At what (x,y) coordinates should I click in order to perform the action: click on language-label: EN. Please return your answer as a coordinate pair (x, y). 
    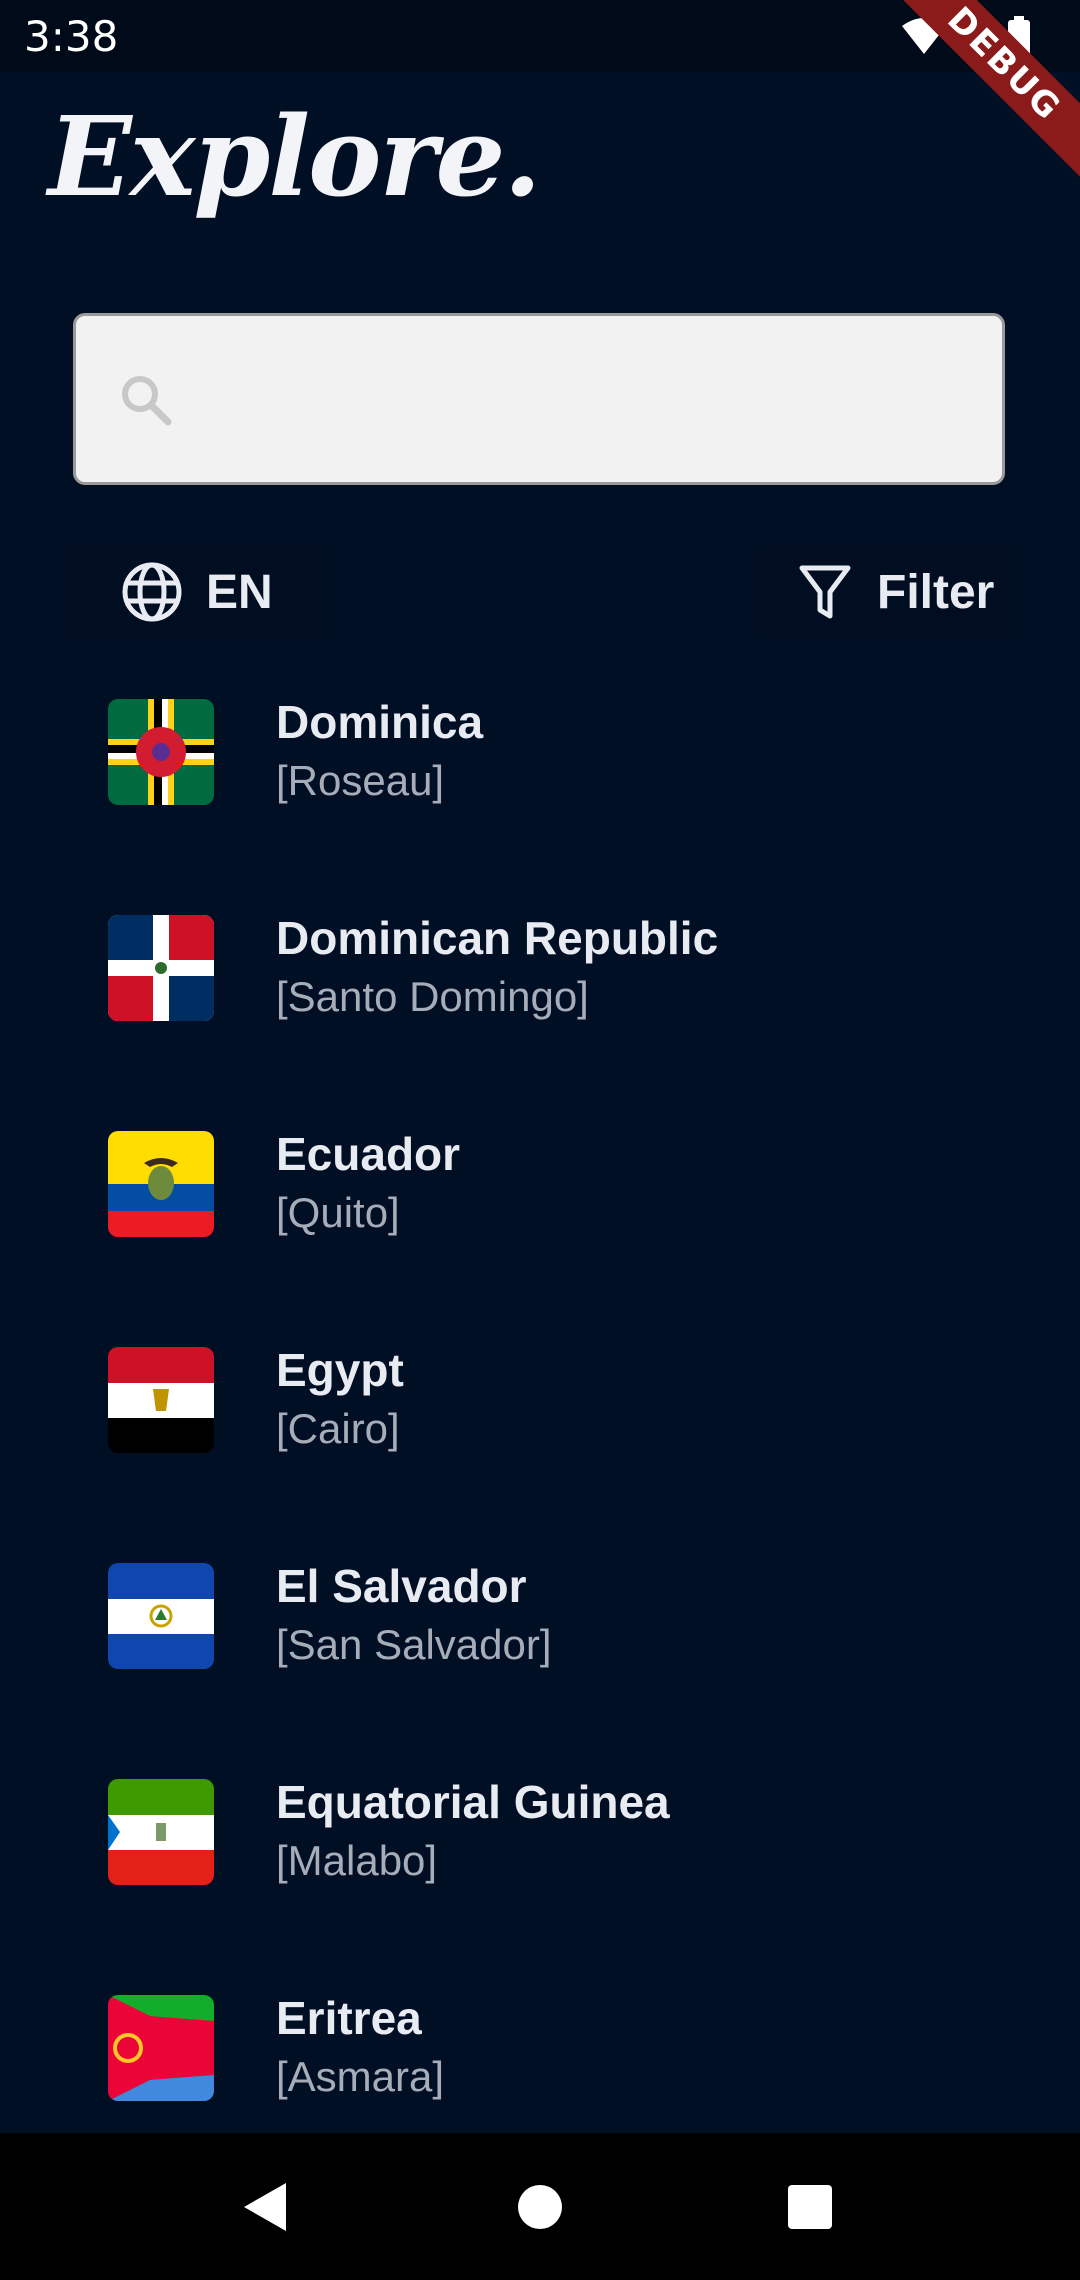
    Looking at the image, I should click on (239, 592).